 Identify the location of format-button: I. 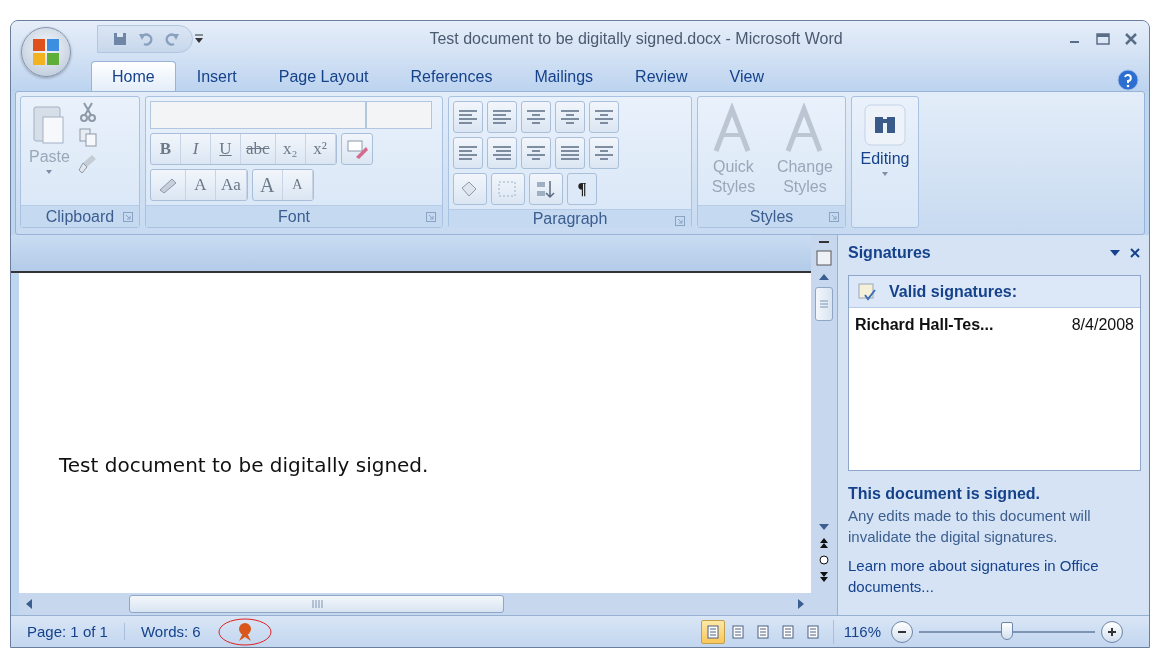
(196, 149).